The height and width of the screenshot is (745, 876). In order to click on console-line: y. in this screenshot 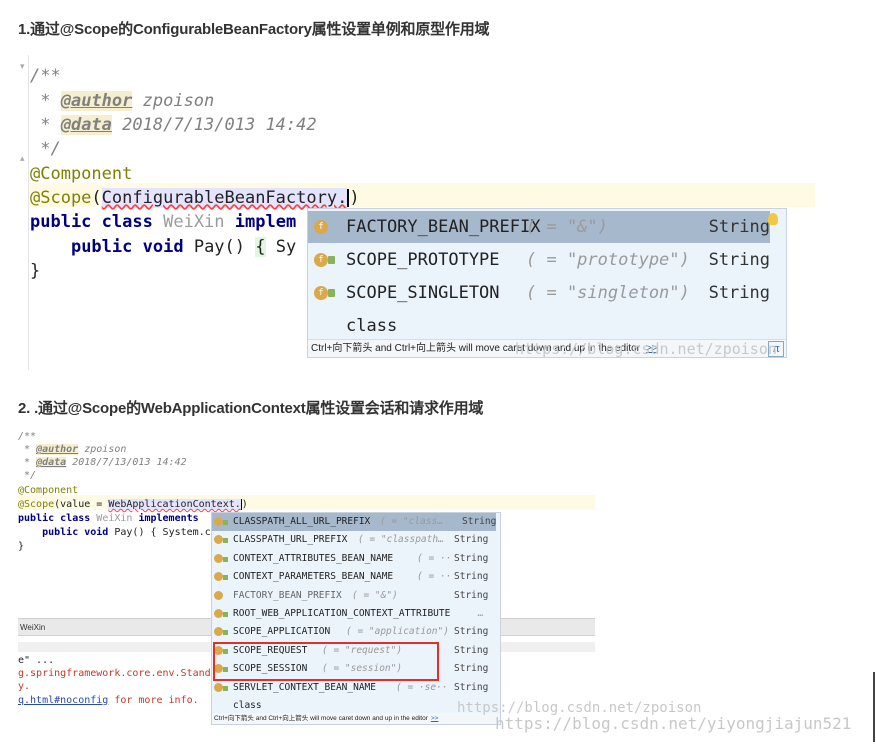, I will do `click(24, 686)`.